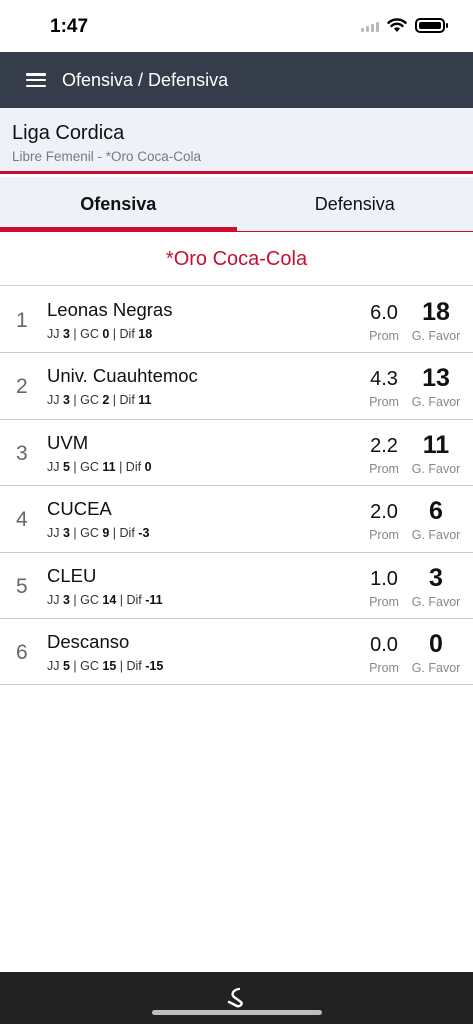 This screenshot has height=1024, width=473. Describe the element at coordinates (436, 643) in the screenshot. I see `goals-favor-value: 0` at that location.